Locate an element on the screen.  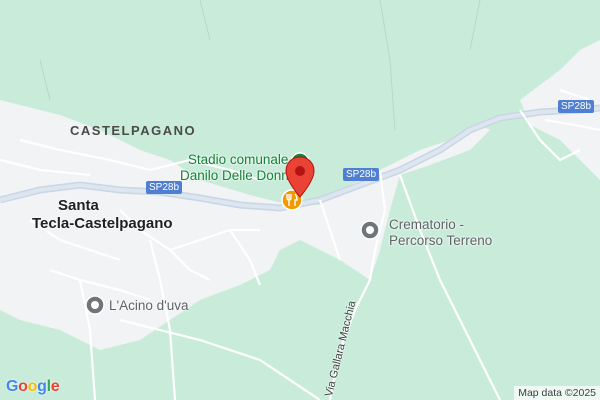
road-shield-sp28b-right: SP28b is located at coordinates (576, 106).